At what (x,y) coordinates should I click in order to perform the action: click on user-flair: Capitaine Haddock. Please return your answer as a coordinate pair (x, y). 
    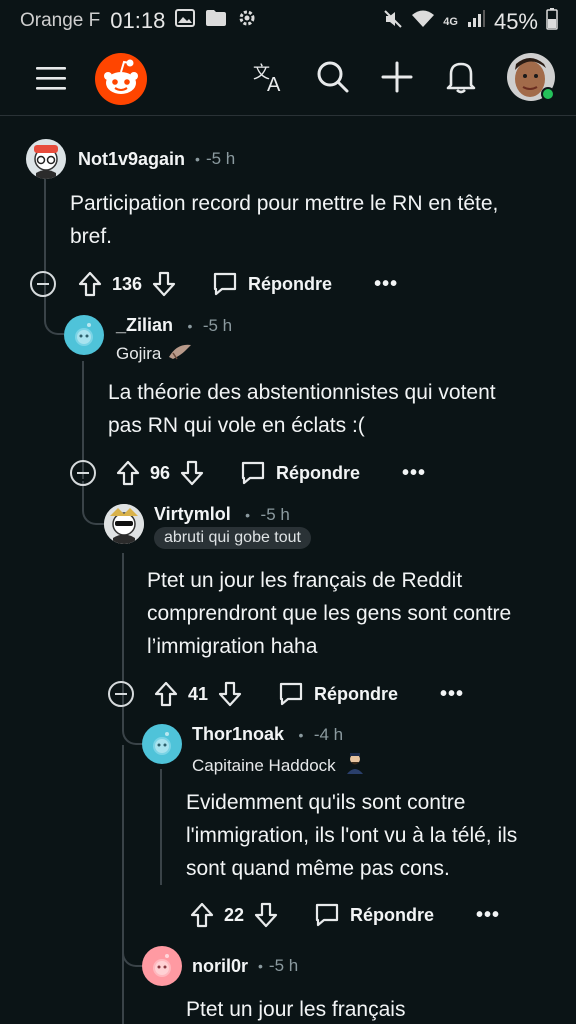
    Looking at the image, I should click on (280, 765).